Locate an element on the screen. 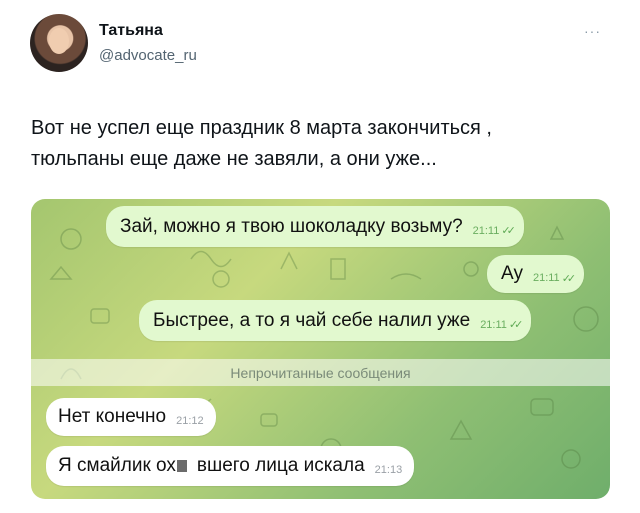 The image size is (640, 513). message-bubble-in: Я смайлик ох вшего лица искала 21:13 is located at coordinates (230, 466).